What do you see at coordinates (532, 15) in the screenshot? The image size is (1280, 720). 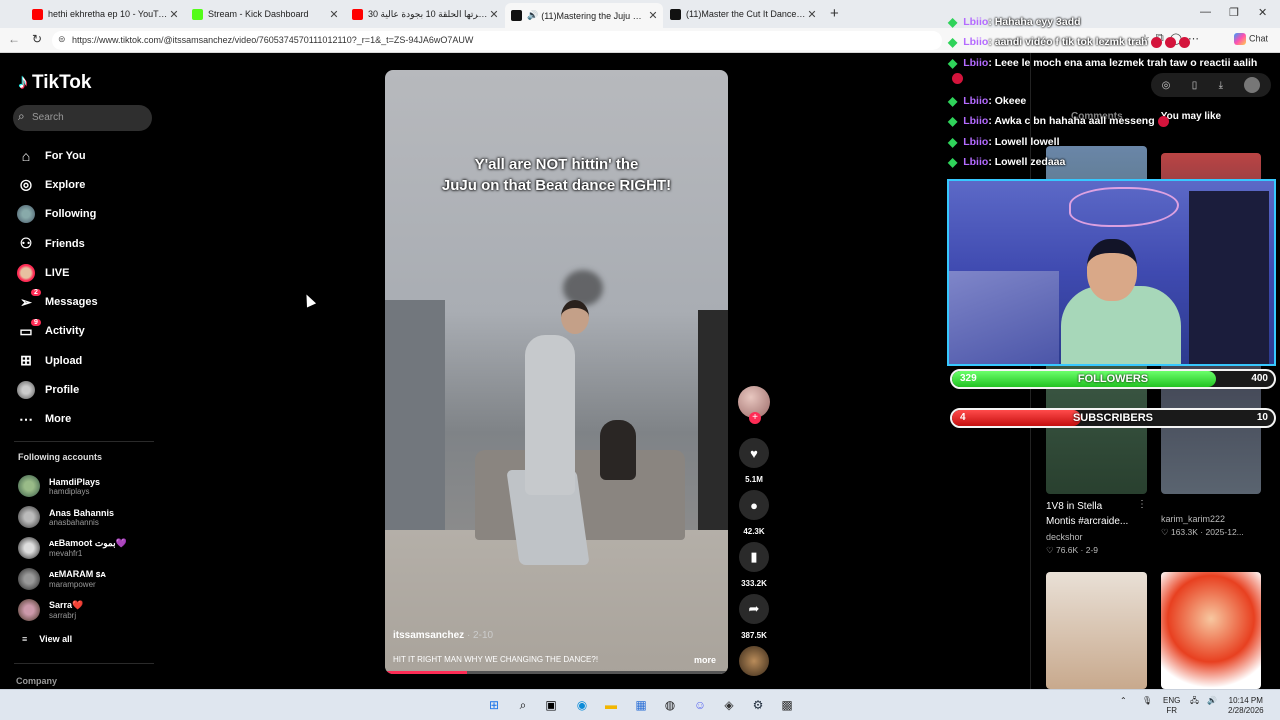 I see `speaker-icon: 🔊` at bounding box center [532, 15].